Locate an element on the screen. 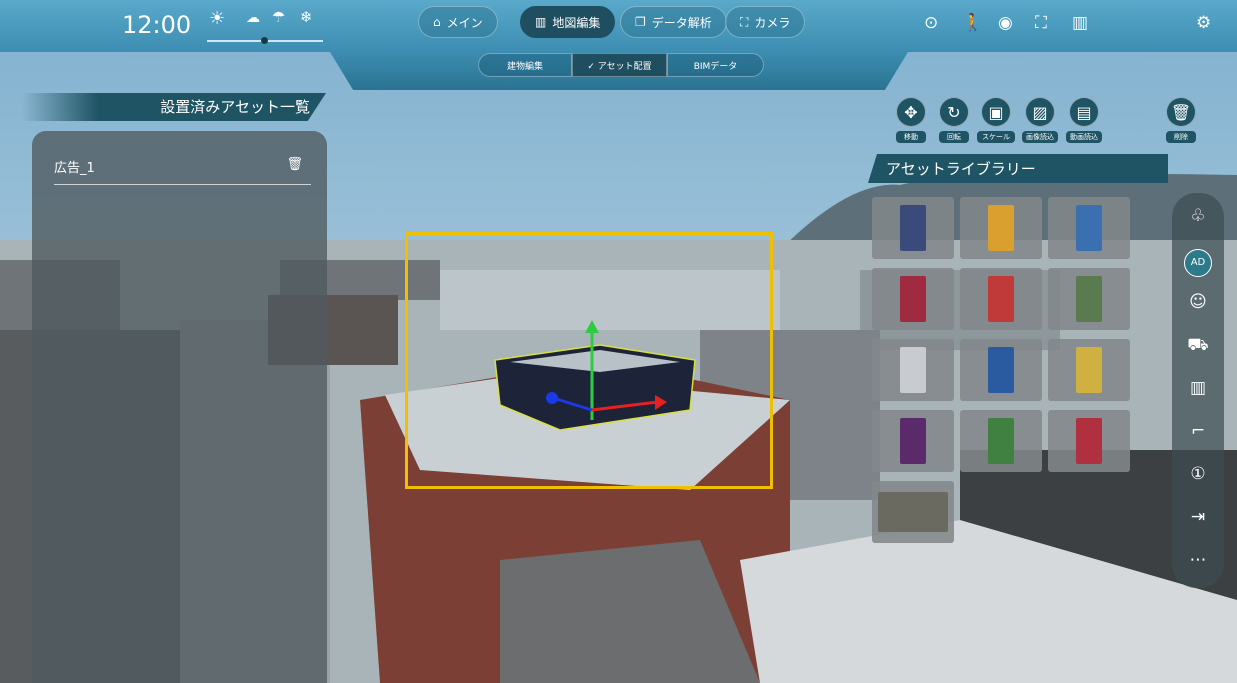  tab-building-edit: 建物編集 is located at coordinates (525, 65).